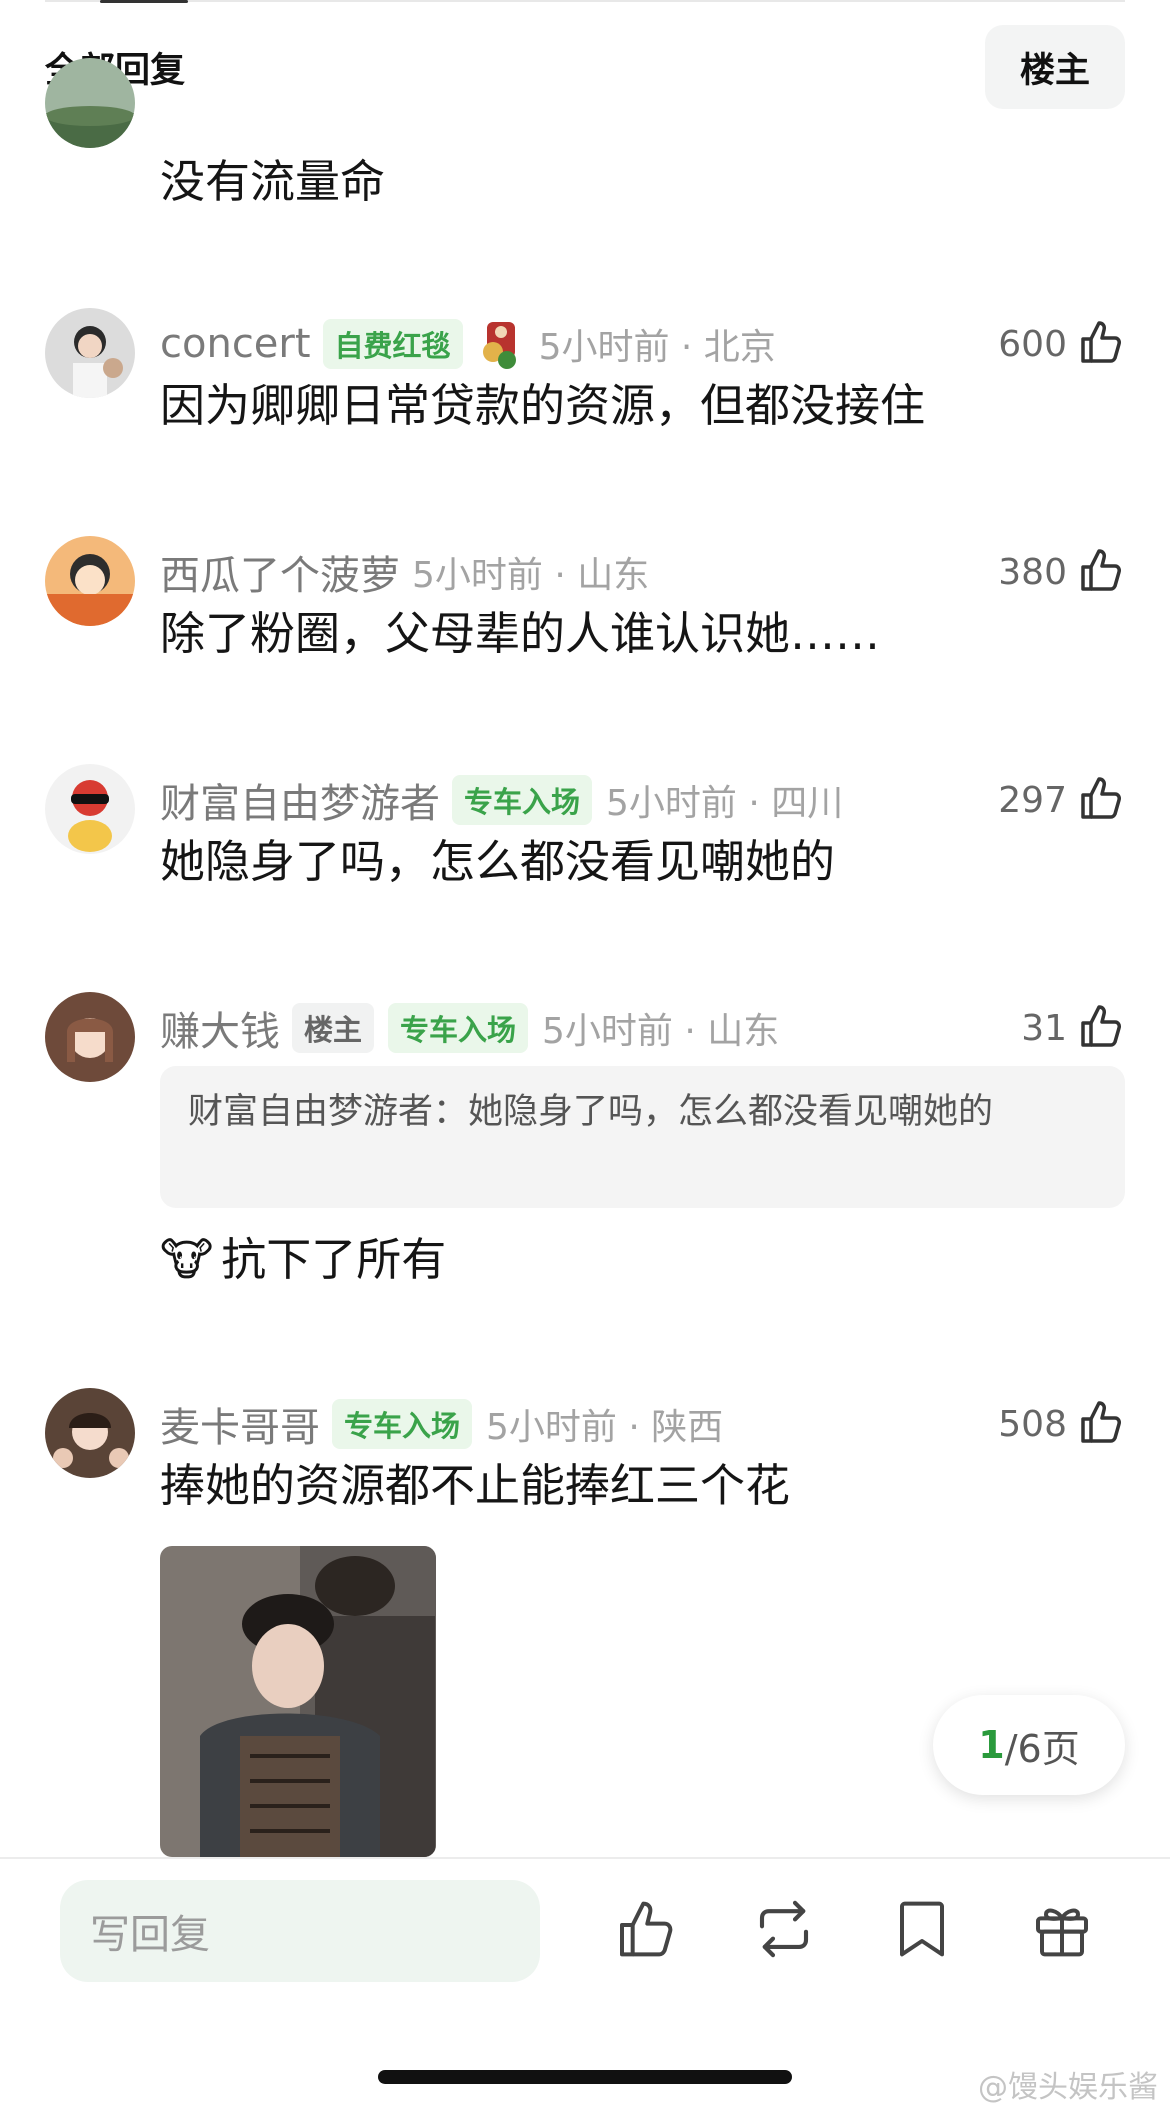 This screenshot has width=1170, height=2107. I want to click on comment-meta: 财富自由梦游者 专车入场 5小时前 · 四川, so click(585, 800).